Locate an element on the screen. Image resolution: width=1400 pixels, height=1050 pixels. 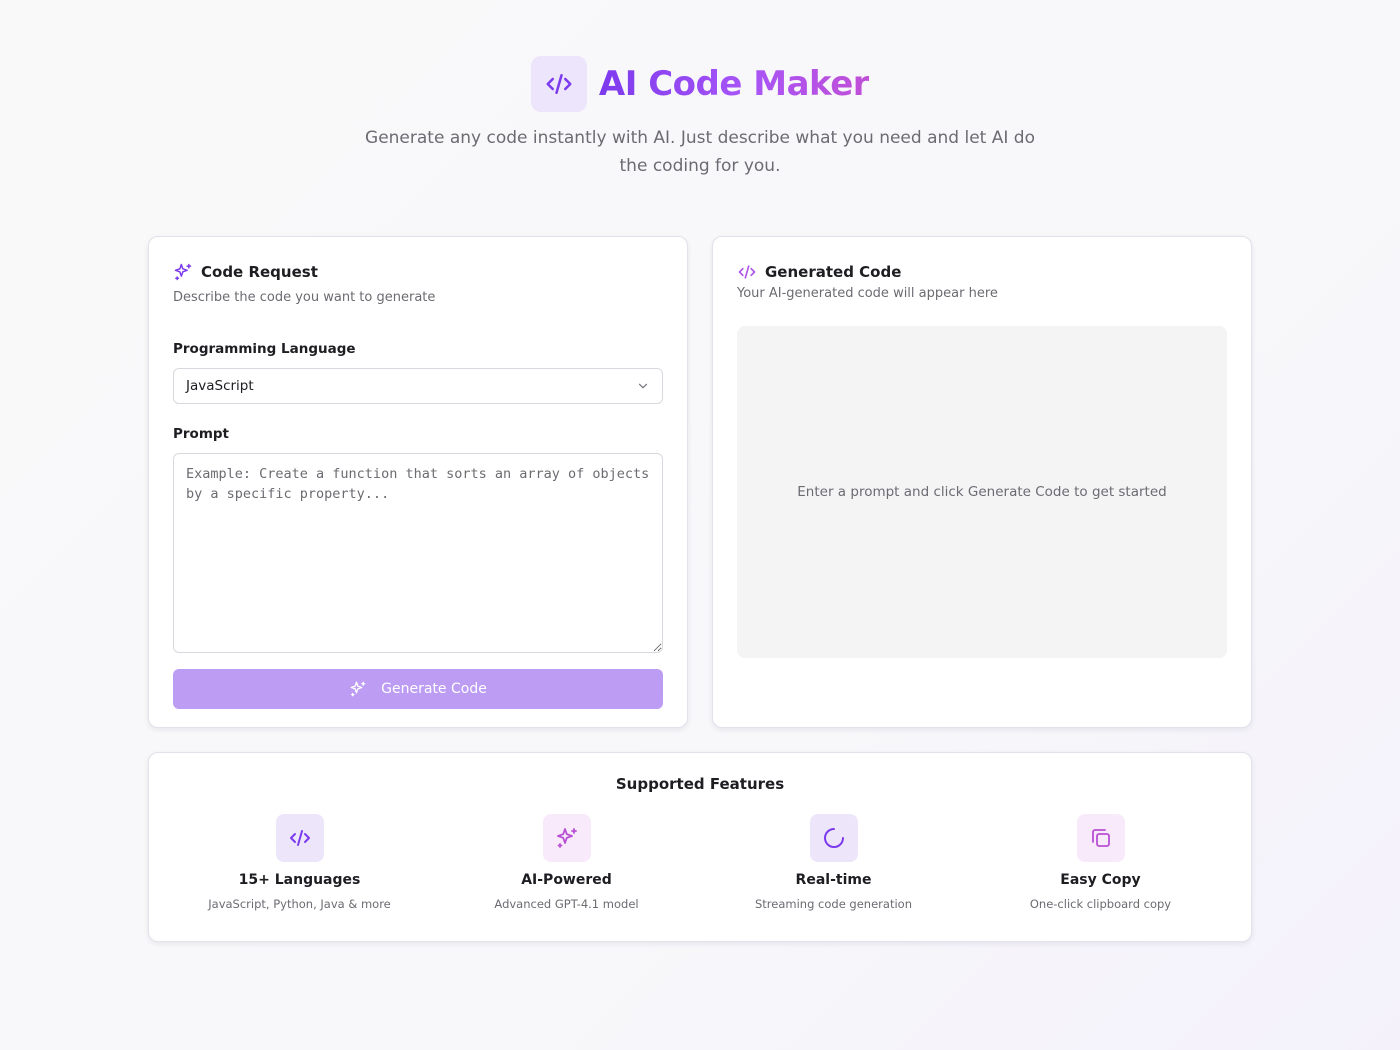
app-title: AI Code Maker is located at coordinates (734, 84).